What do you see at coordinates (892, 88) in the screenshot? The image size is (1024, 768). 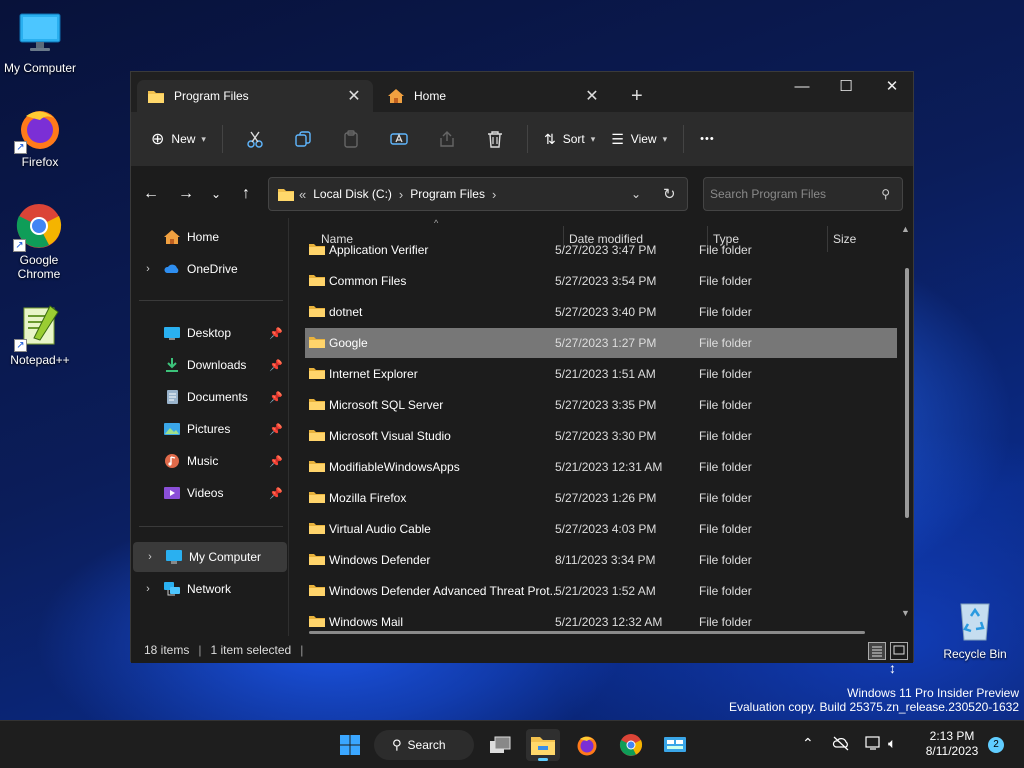 I see `close-button: ✕` at bounding box center [892, 88].